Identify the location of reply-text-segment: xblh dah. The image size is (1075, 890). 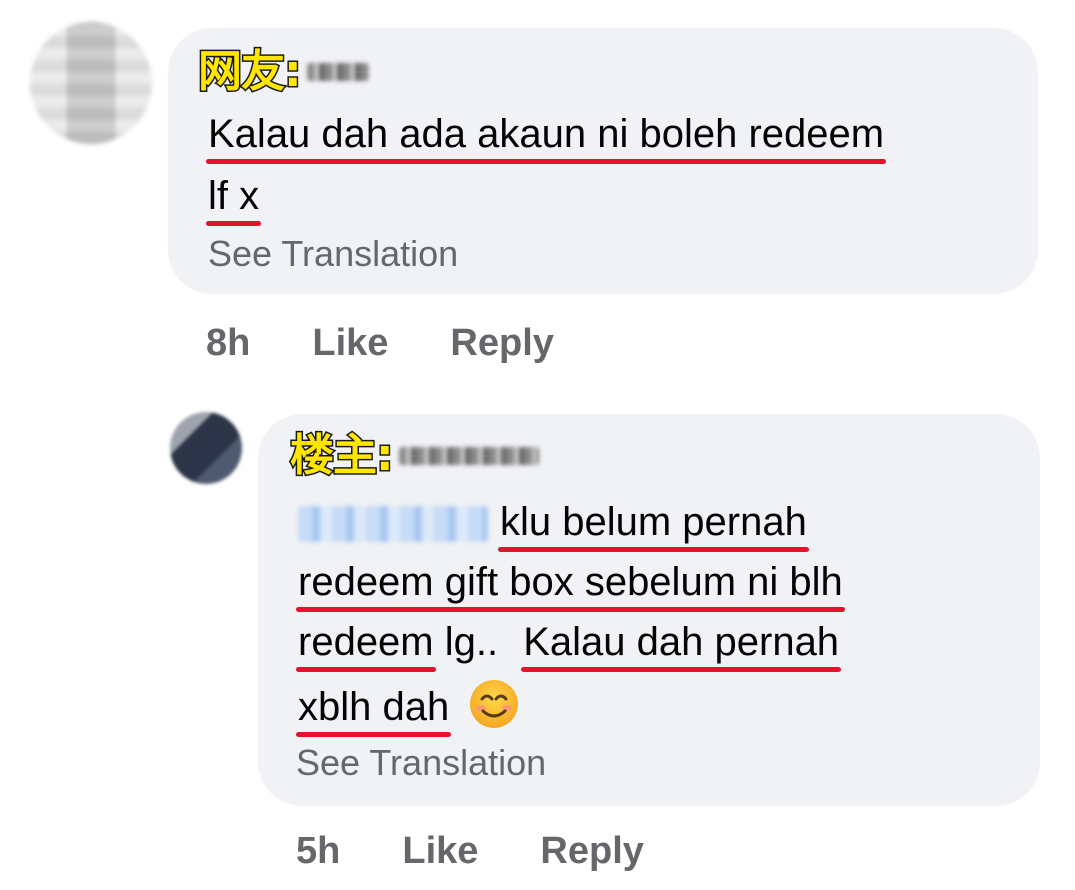
(373, 711).